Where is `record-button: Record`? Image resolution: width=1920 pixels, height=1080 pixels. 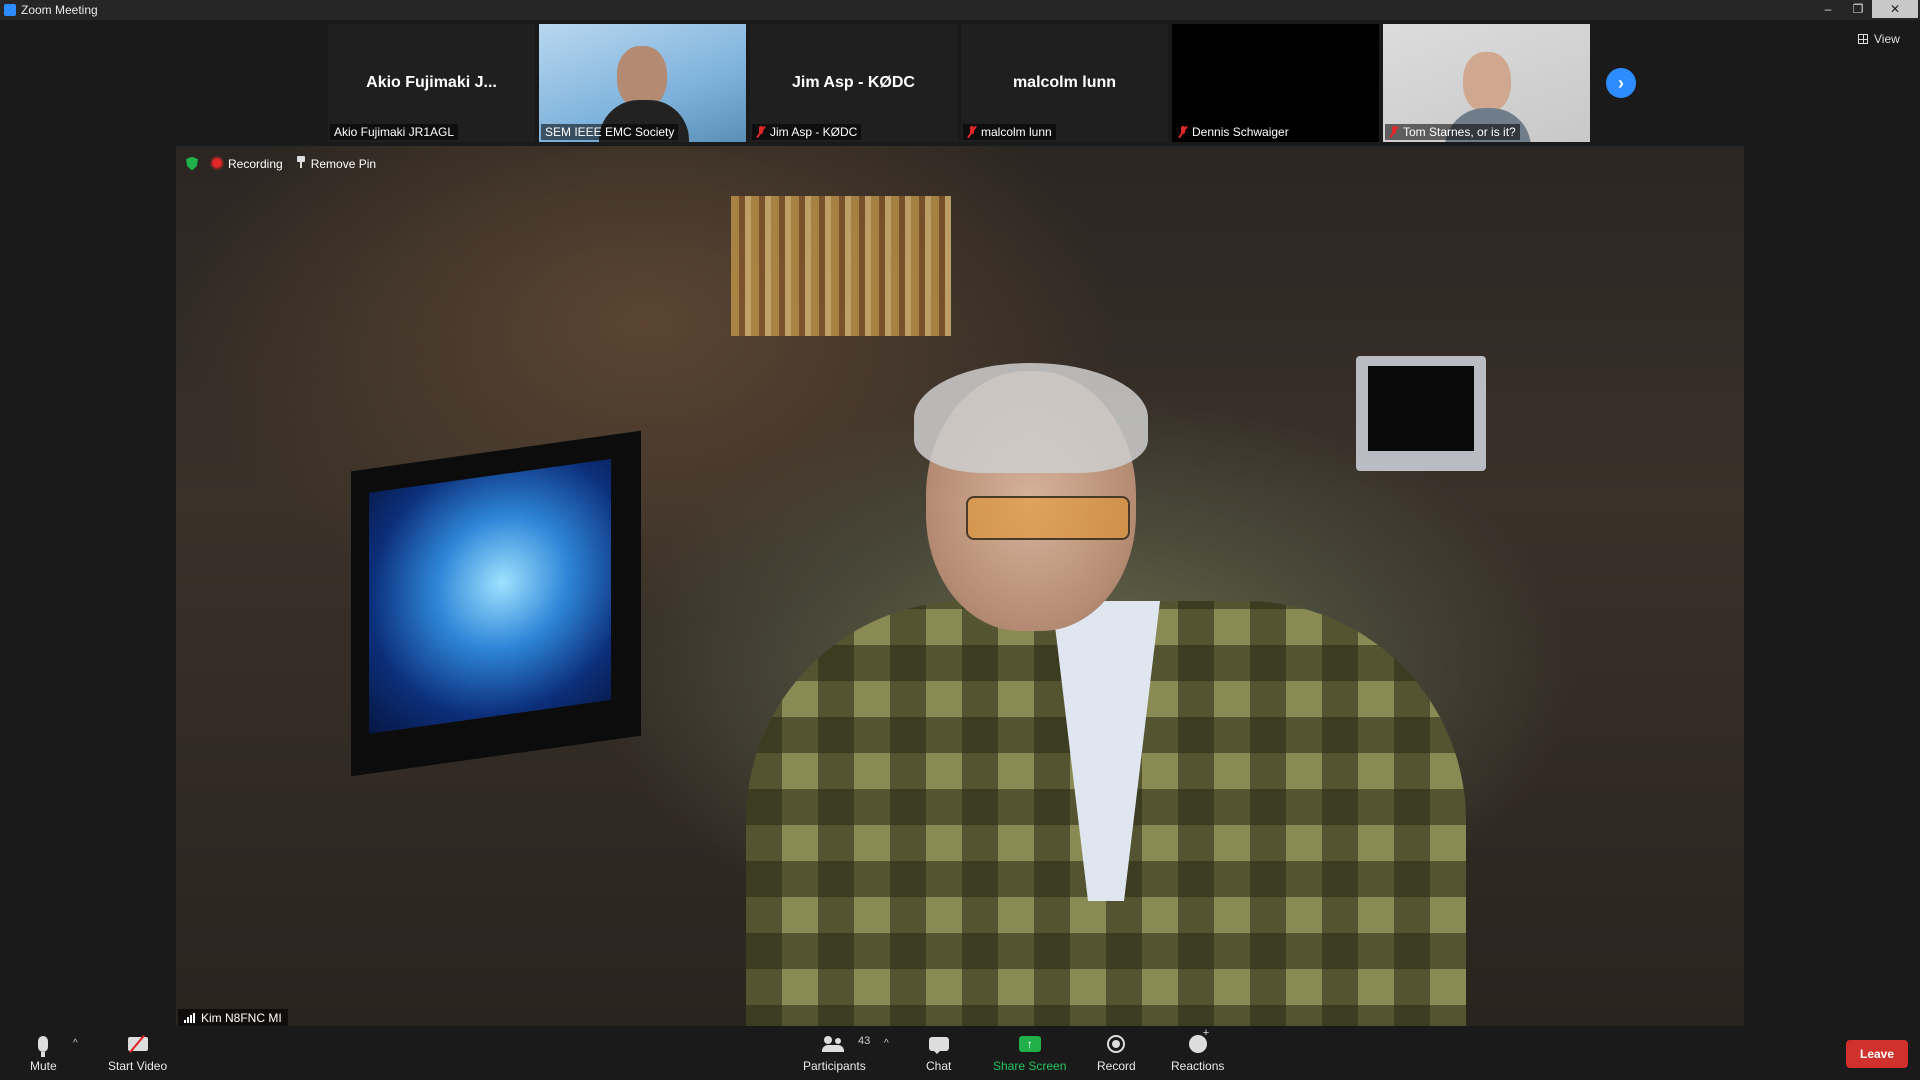
record-button: Record is located at coordinates (1116, 1052).